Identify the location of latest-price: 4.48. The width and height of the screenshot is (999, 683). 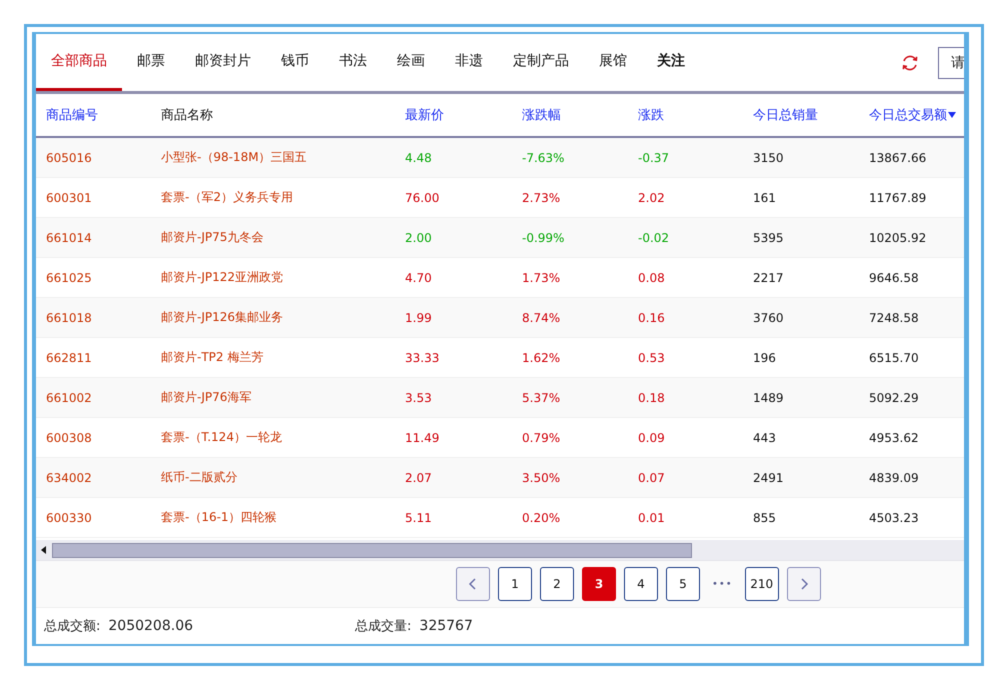
(418, 157).